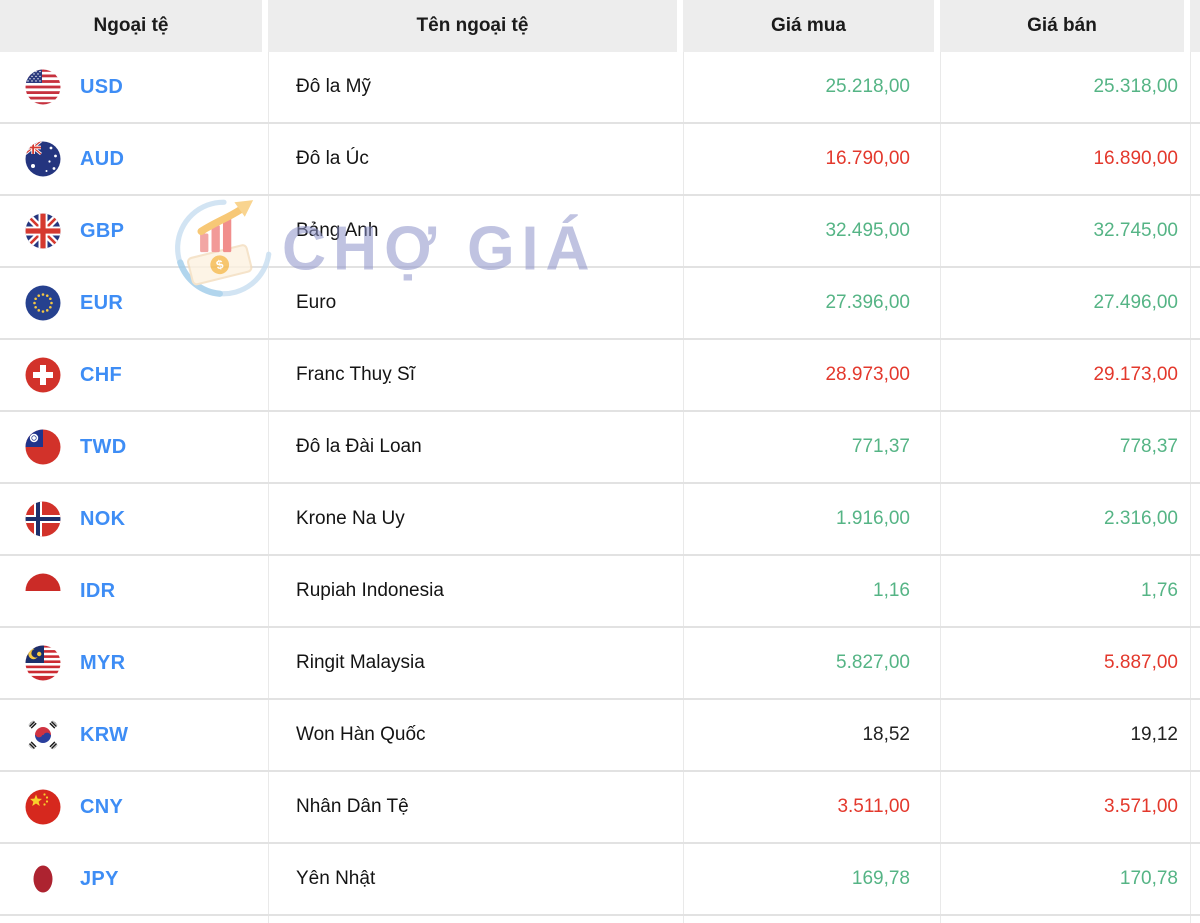 The image size is (1200, 923). What do you see at coordinates (43, 807) in the screenshot?
I see `china-flag-icon` at bounding box center [43, 807].